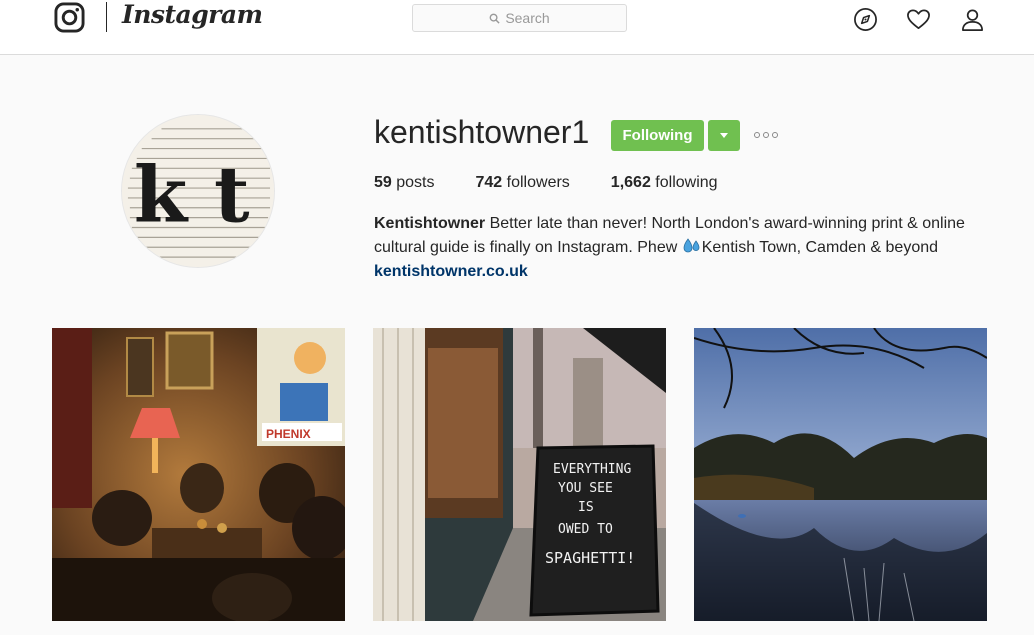  I want to click on sweat-droplets-emoji-icon, so click(691, 245).